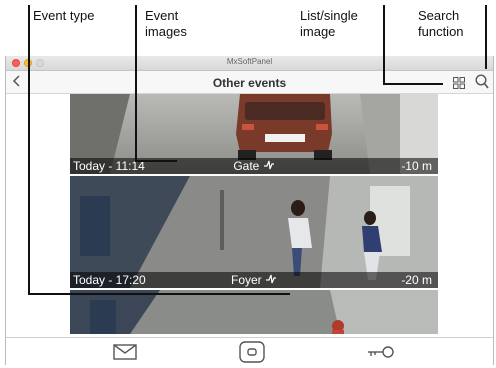 This screenshot has width=496, height=368. What do you see at coordinates (384, 45) in the screenshot?
I see `leader-list-single` at bounding box center [384, 45].